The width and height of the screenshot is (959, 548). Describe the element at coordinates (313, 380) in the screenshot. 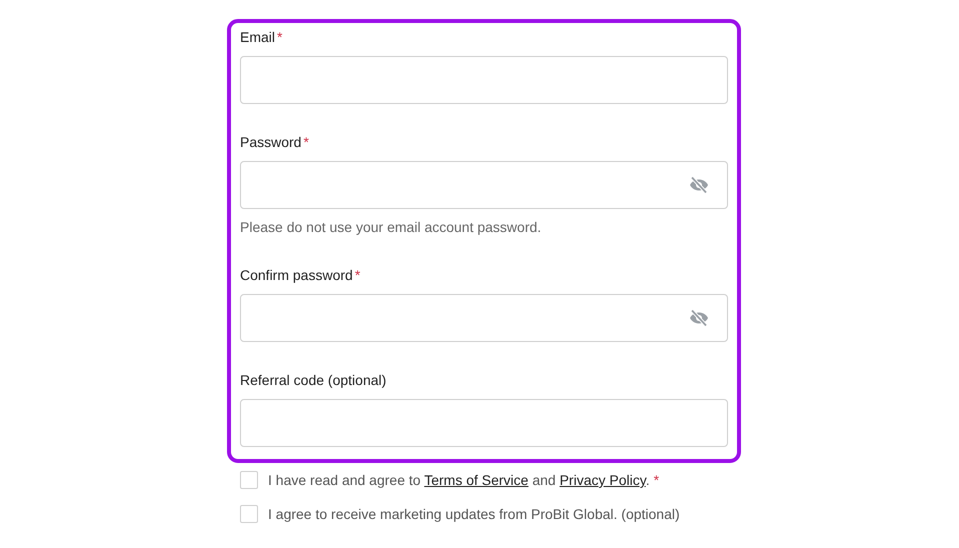

I see `field-label: Referral code (optional)` at that location.